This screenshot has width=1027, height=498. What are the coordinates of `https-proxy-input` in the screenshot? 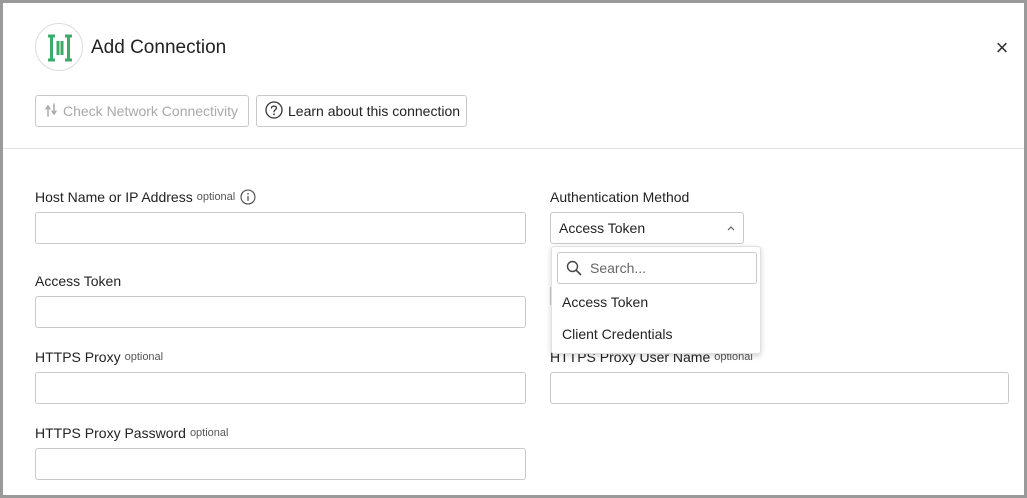 It's located at (280, 388).